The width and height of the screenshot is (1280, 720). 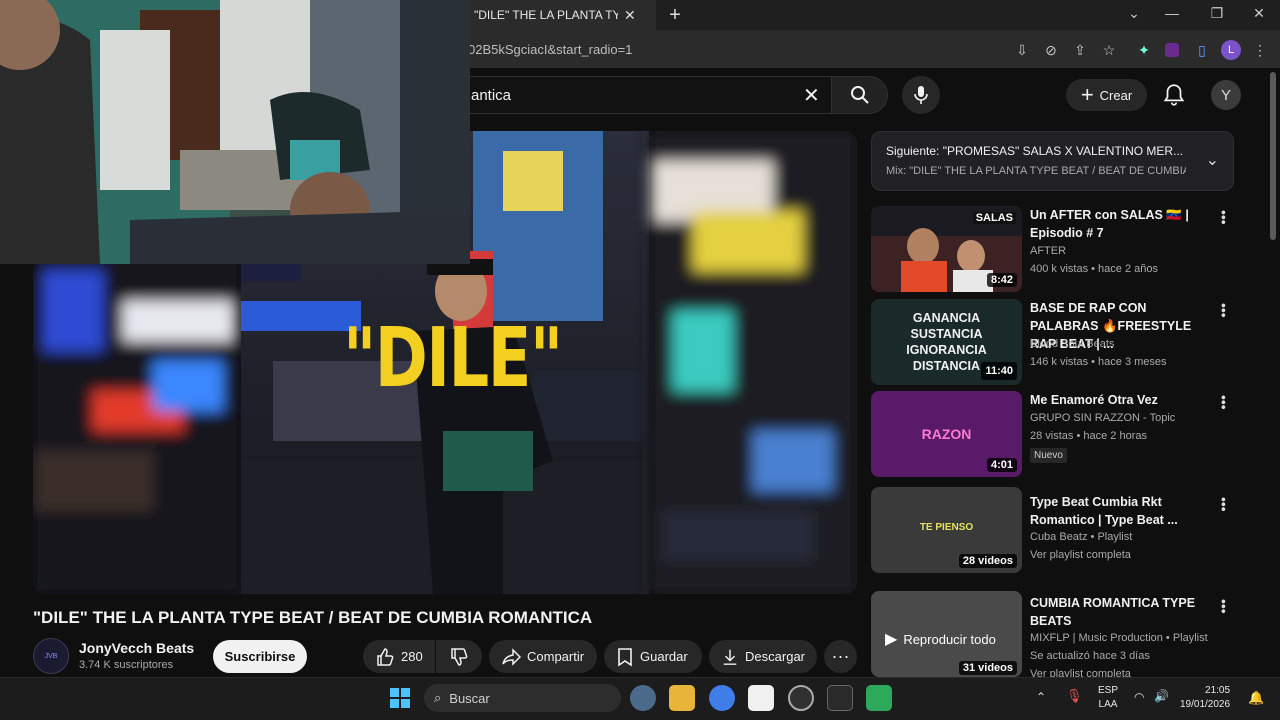 I want to click on recommended-title: Me Enamoré Otra Vez, so click(x=1094, y=400).